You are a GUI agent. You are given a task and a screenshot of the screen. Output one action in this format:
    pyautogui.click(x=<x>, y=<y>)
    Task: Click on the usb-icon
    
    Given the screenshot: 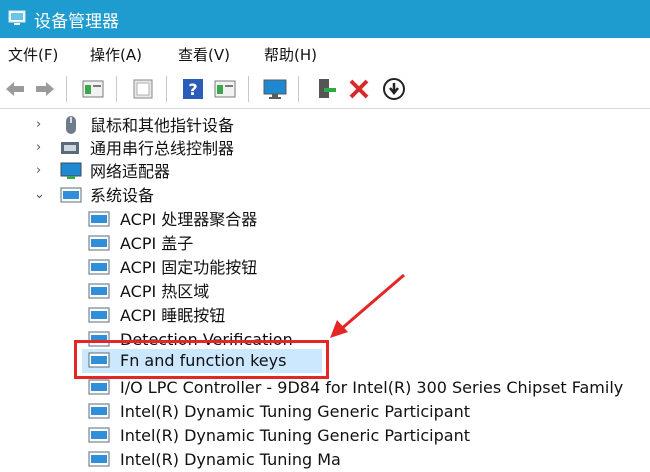 What is the action you would take?
    pyautogui.click(x=70, y=148)
    